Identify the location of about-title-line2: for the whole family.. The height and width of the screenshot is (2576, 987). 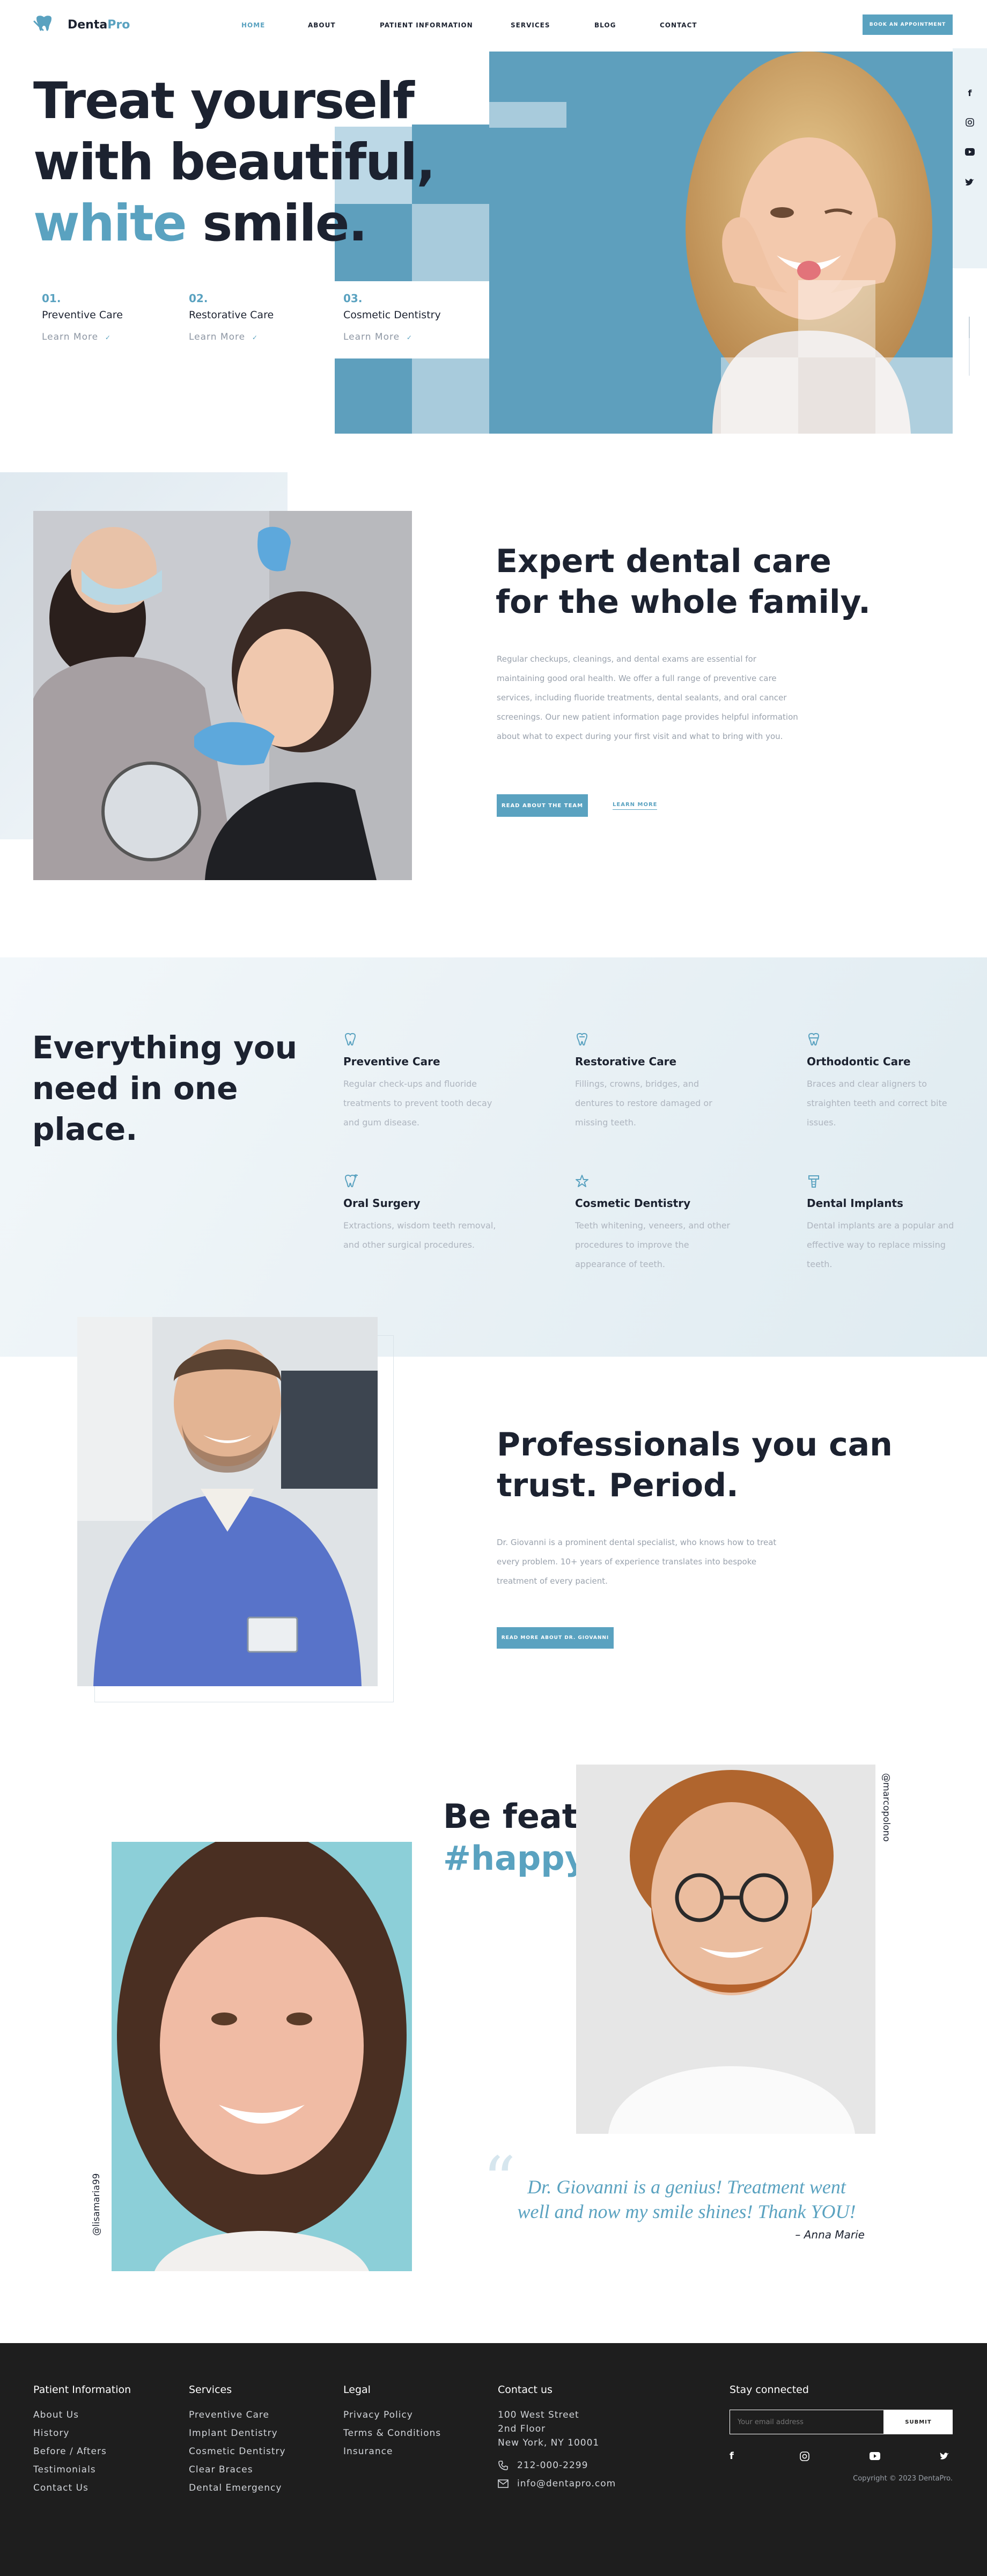
(683, 602).